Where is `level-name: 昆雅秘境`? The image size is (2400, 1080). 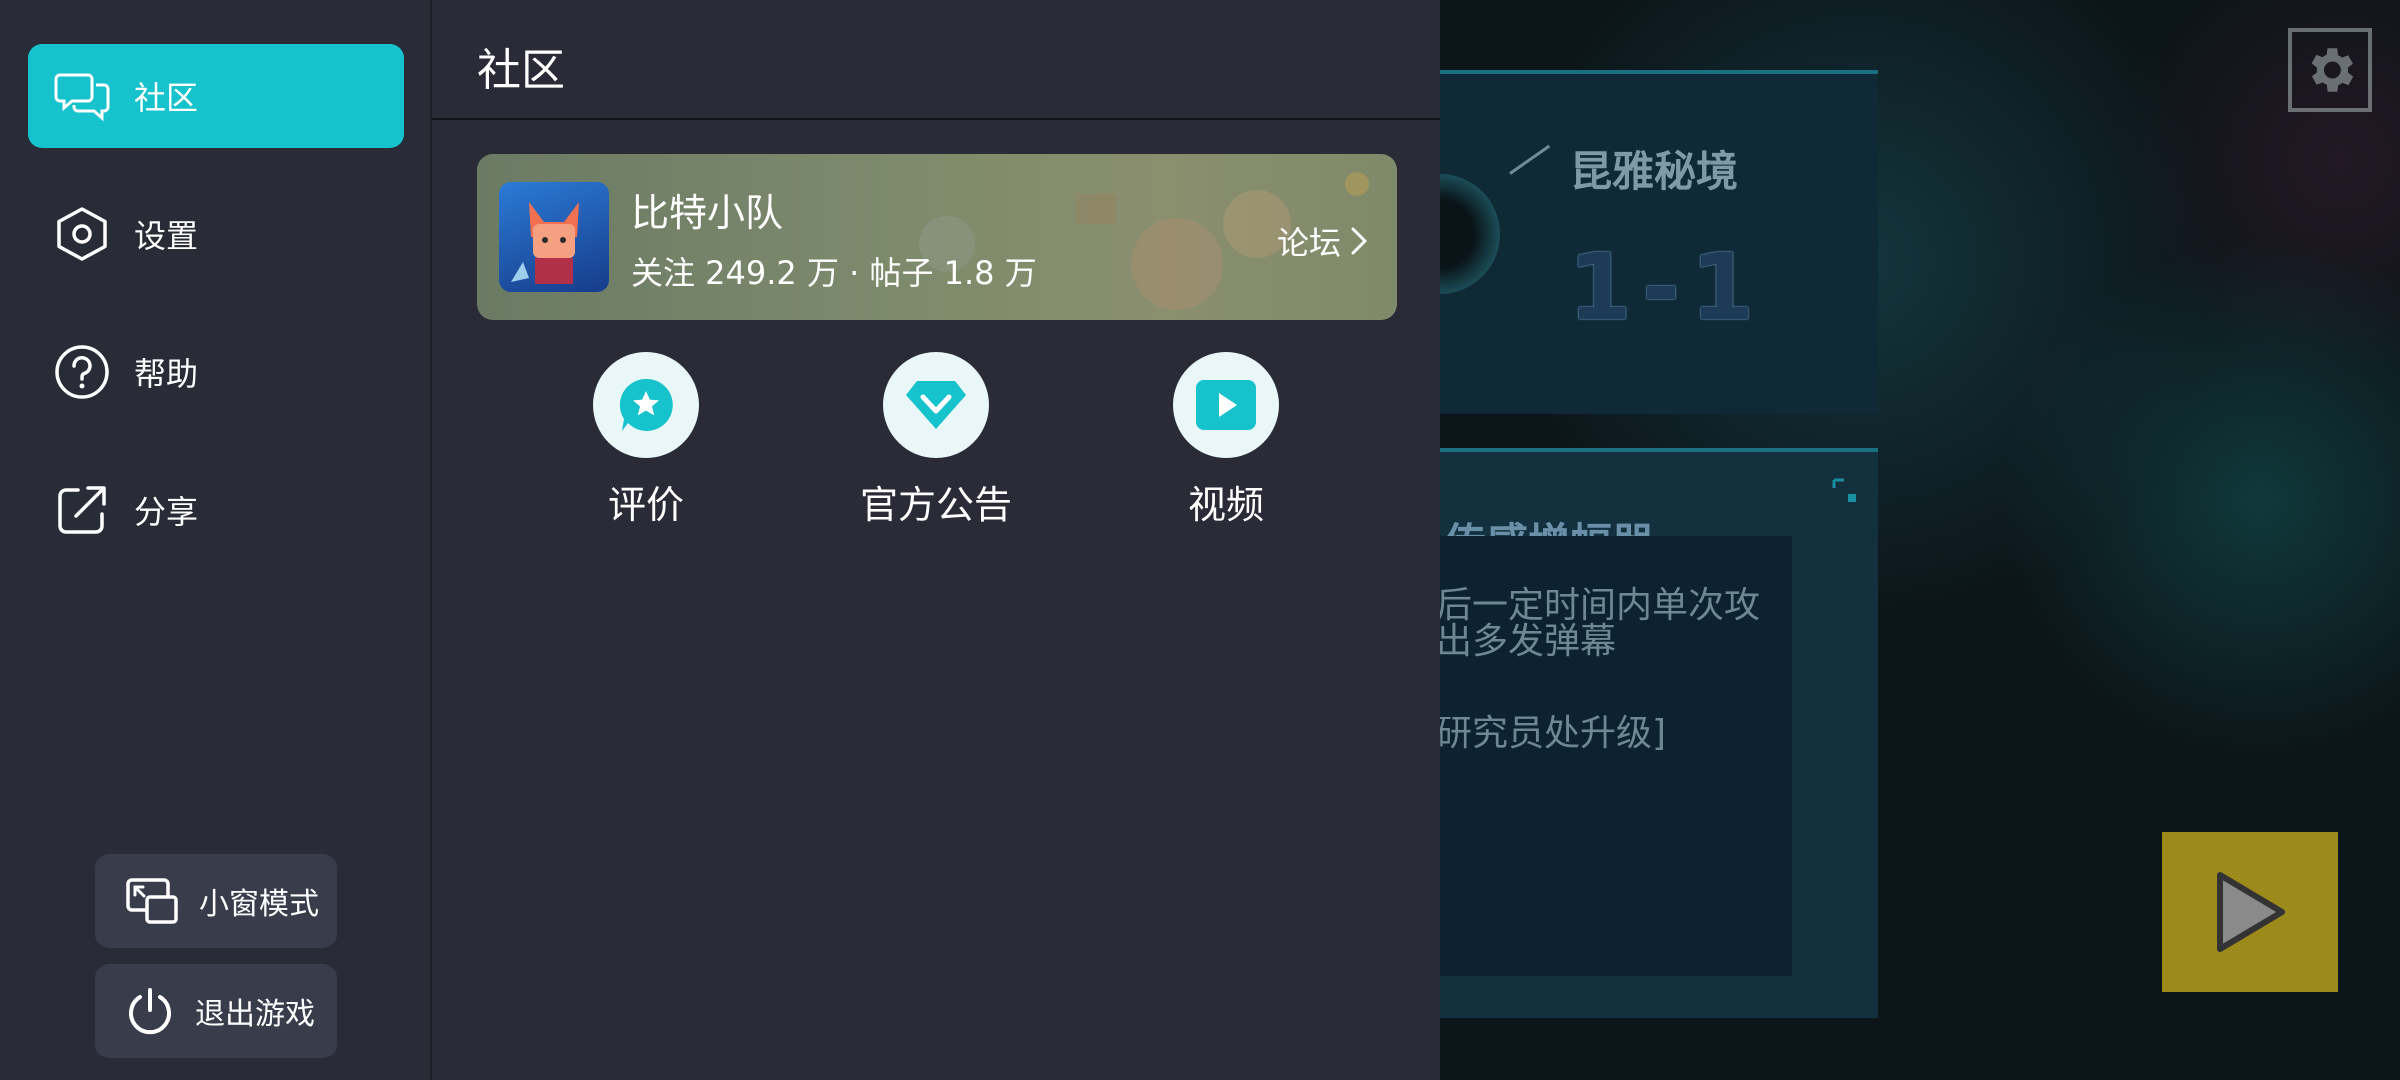
level-name: 昆雅秘境 is located at coordinates (1654, 171).